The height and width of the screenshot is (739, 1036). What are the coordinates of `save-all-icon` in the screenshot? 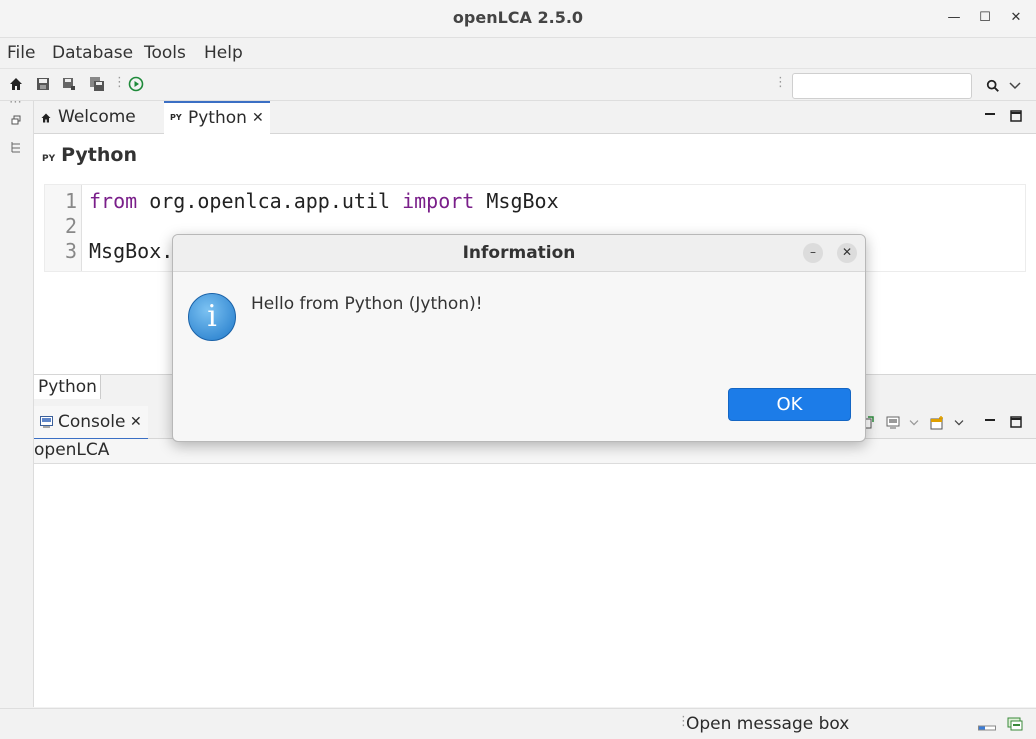 It's located at (97, 84).